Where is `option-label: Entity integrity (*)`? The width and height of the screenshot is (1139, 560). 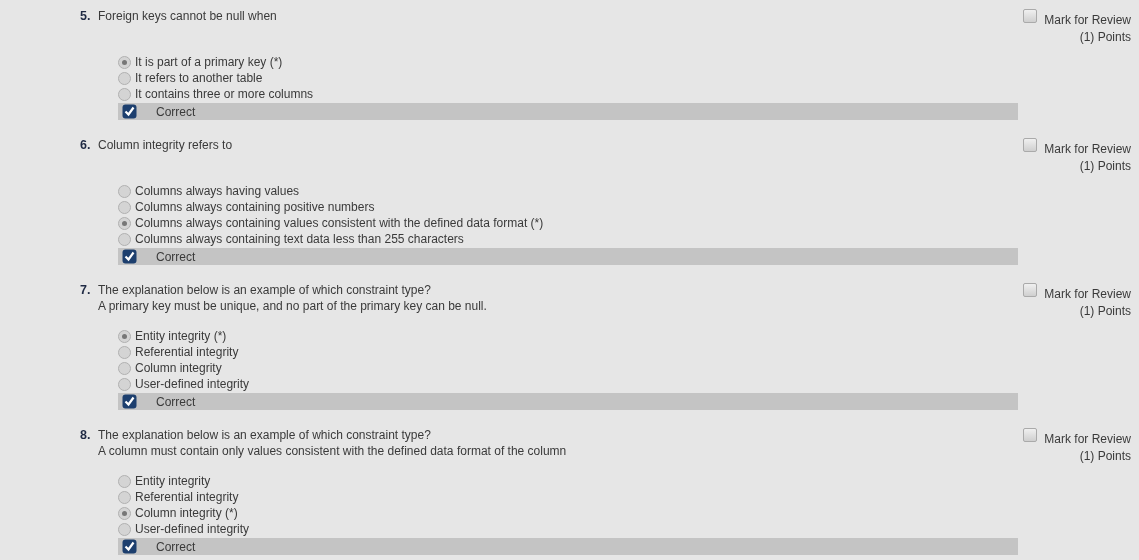 option-label: Entity integrity (*) is located at coordinates (181, 336).